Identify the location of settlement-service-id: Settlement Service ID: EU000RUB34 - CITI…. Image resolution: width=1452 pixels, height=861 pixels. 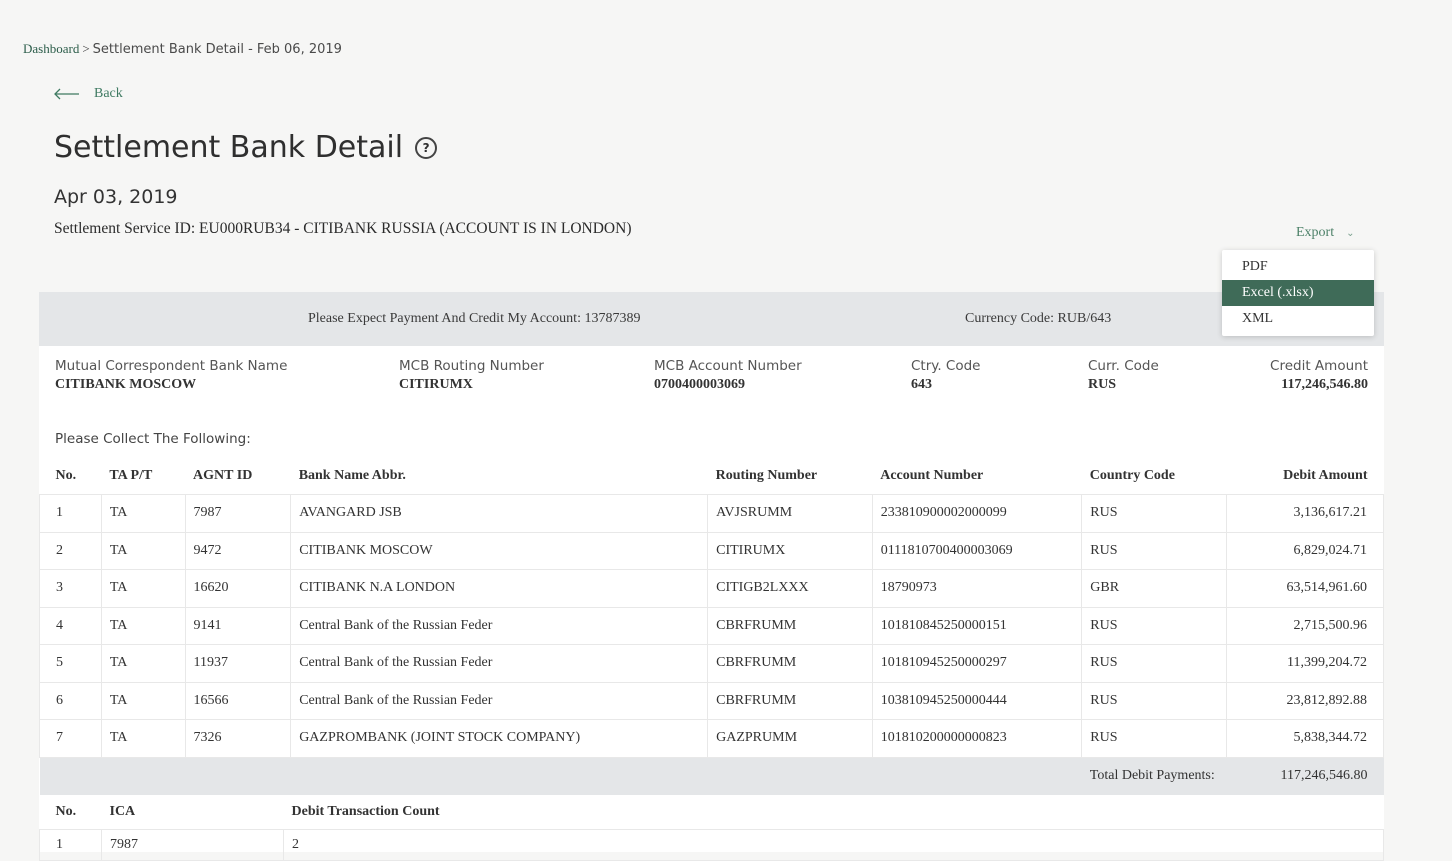
(343, 228).